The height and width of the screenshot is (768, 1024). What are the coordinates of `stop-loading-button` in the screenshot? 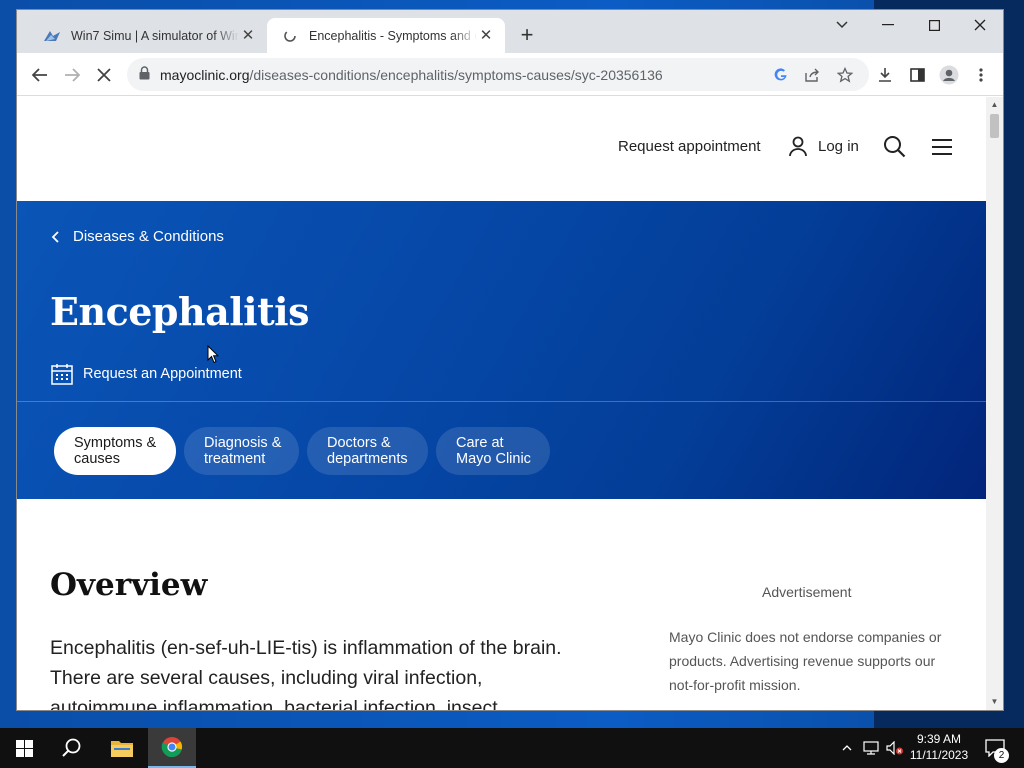 It's located at (104, 75).